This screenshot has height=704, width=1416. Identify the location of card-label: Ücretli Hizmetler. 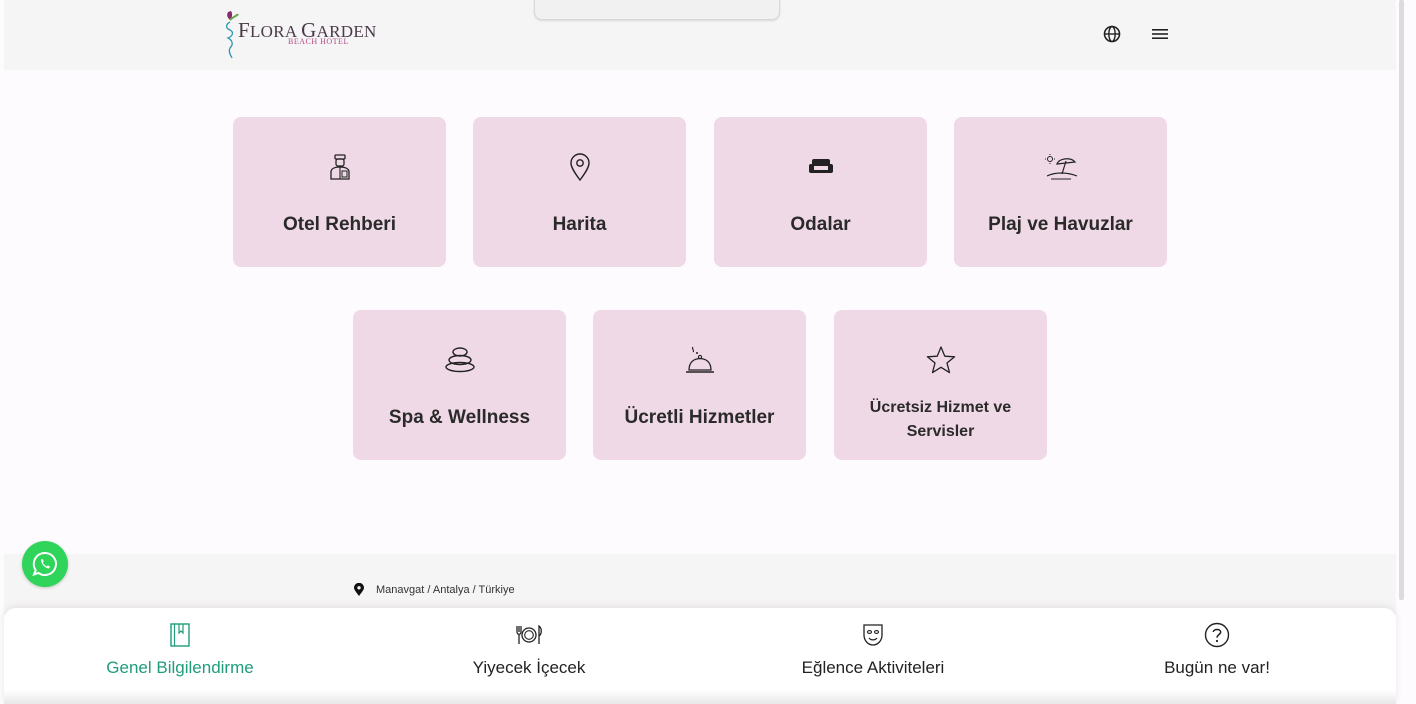
(699, 417).